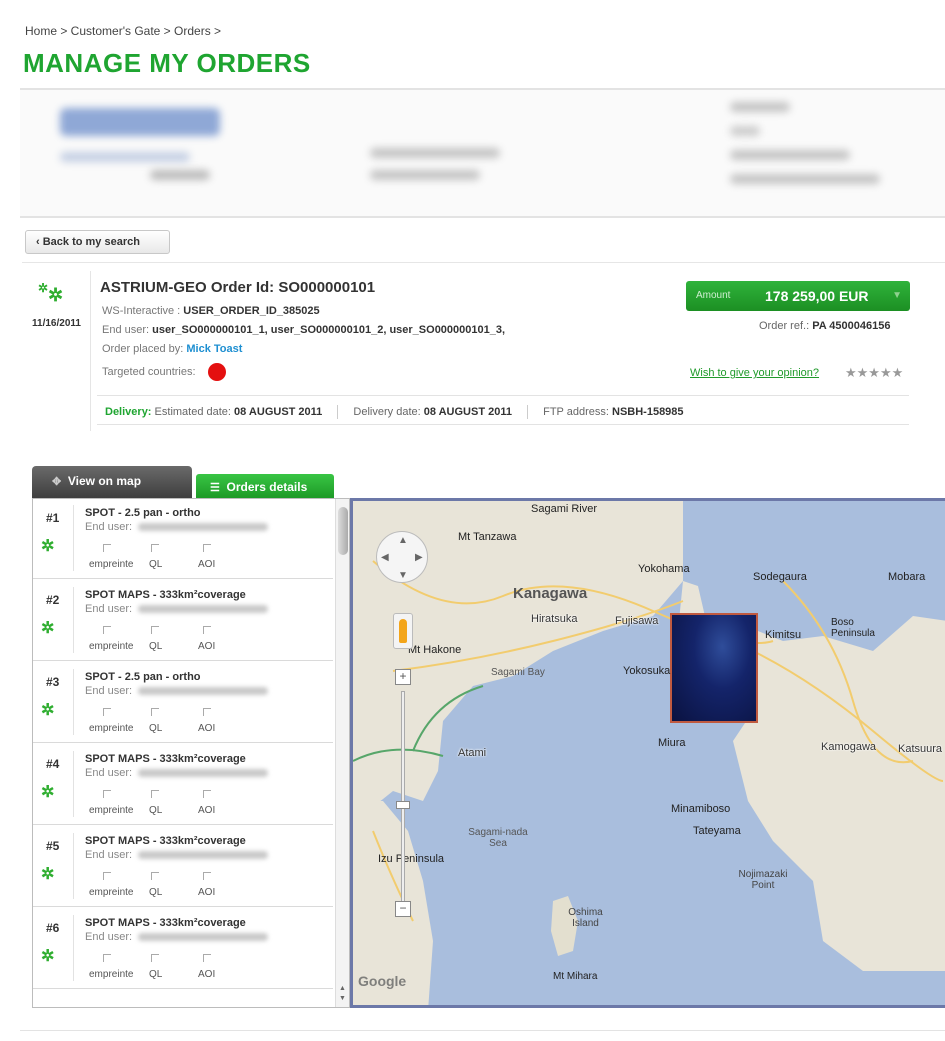 Image resolution: width=945 pixels, height=1041 pixels. Describe the element at coordinates (701, 809) in the screenshot. I see `map-label-minamiboso: Minamiboso` at that location.